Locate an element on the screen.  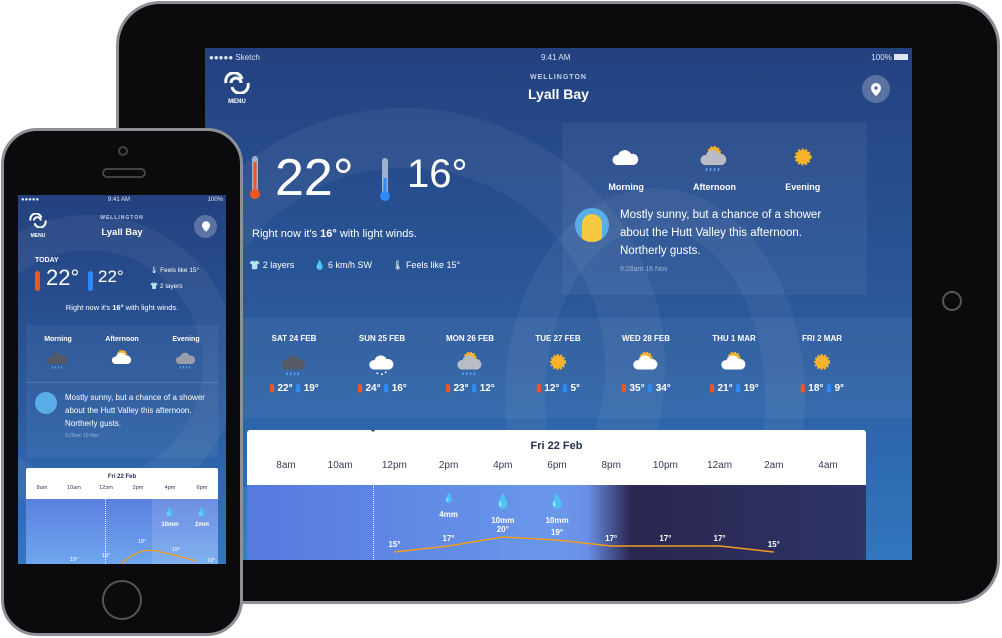
thermometer-icon: 🌡 is located at coordinates (397, 265).